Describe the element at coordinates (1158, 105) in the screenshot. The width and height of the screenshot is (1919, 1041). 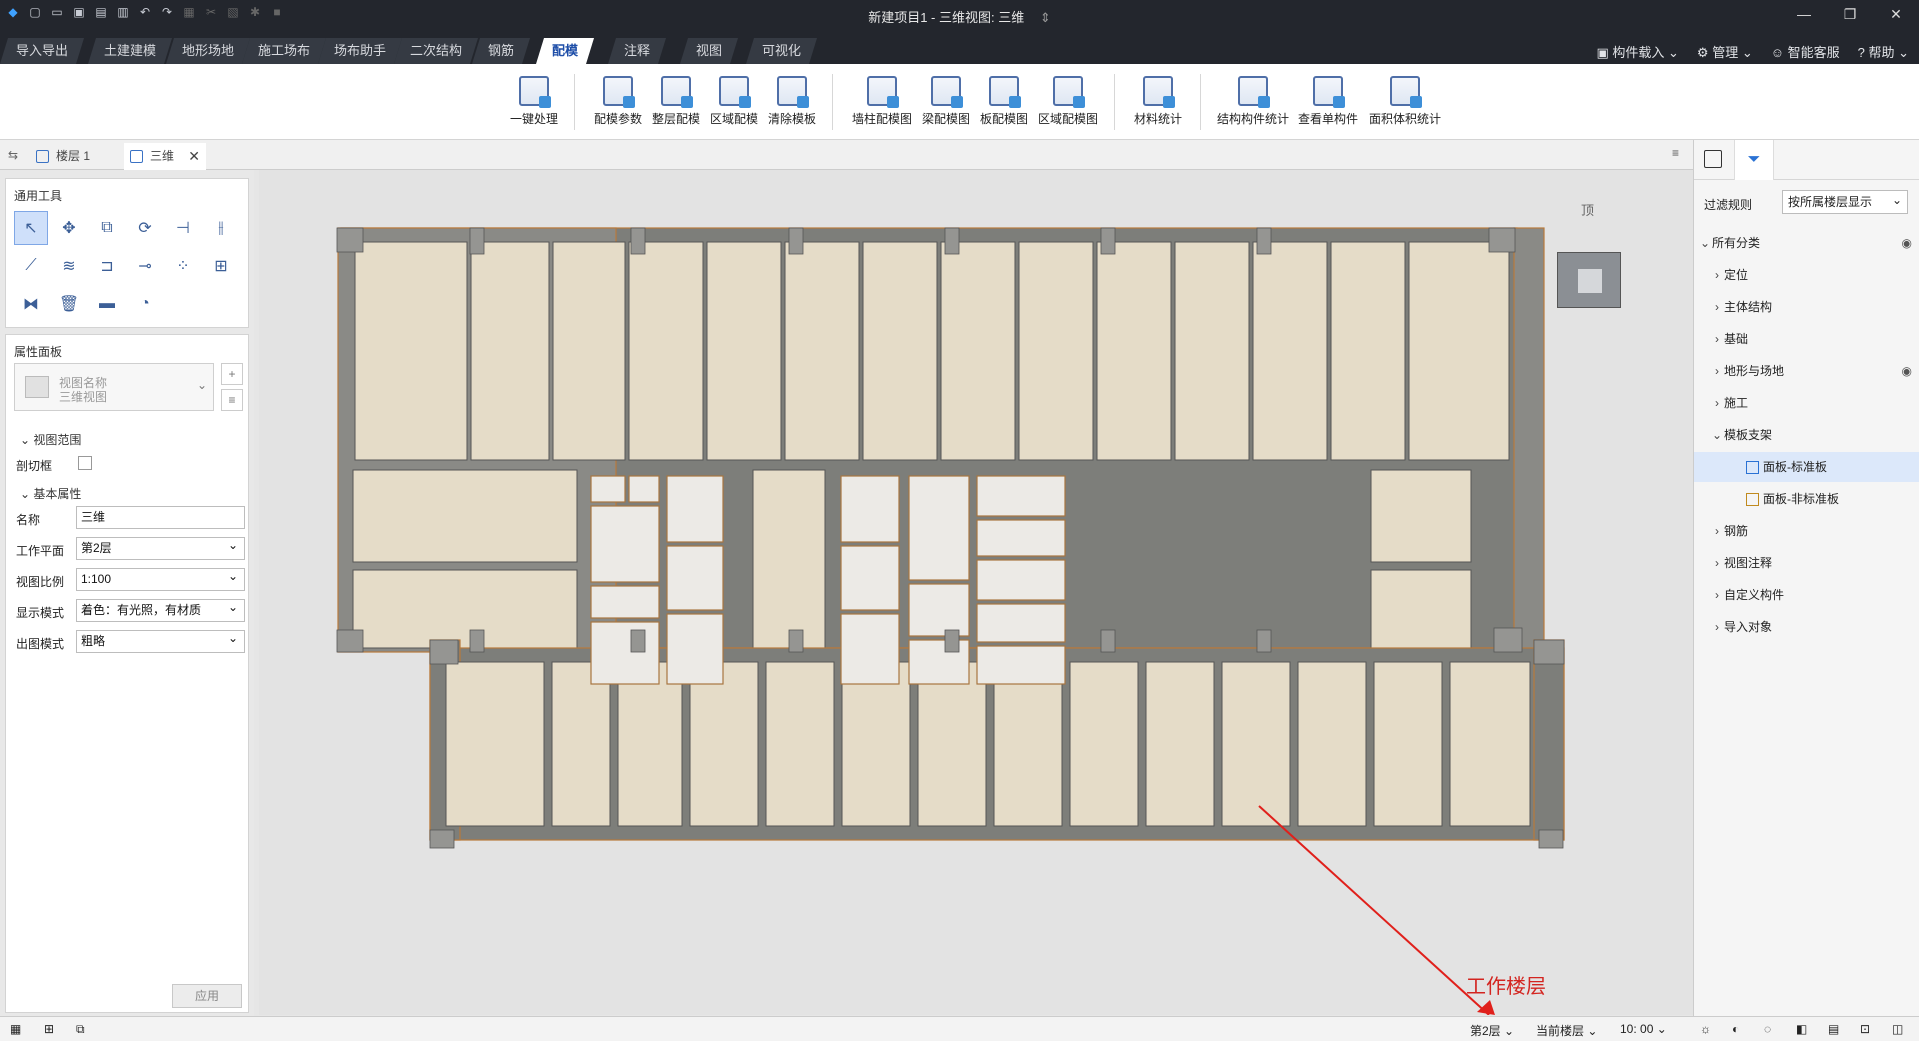
I see `material-stats-button: 材料统计` at that location.